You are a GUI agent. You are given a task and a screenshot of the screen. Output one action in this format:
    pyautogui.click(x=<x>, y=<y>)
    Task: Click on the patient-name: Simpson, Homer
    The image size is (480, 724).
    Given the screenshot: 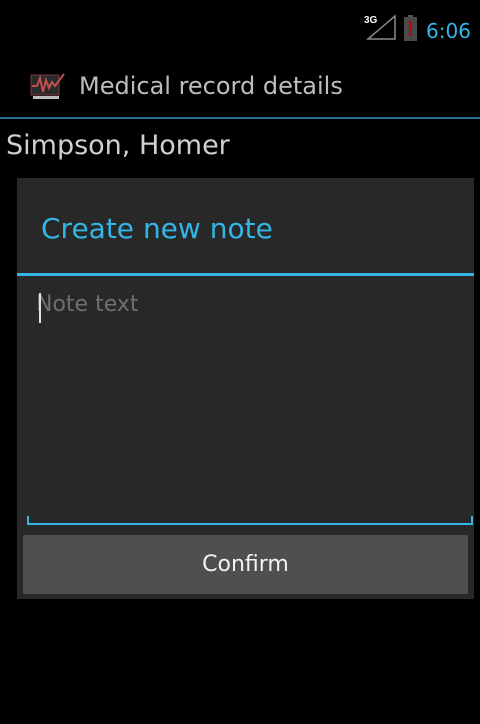 What is the action you would take?
    pyautogui.click(x=118, y=145)
    